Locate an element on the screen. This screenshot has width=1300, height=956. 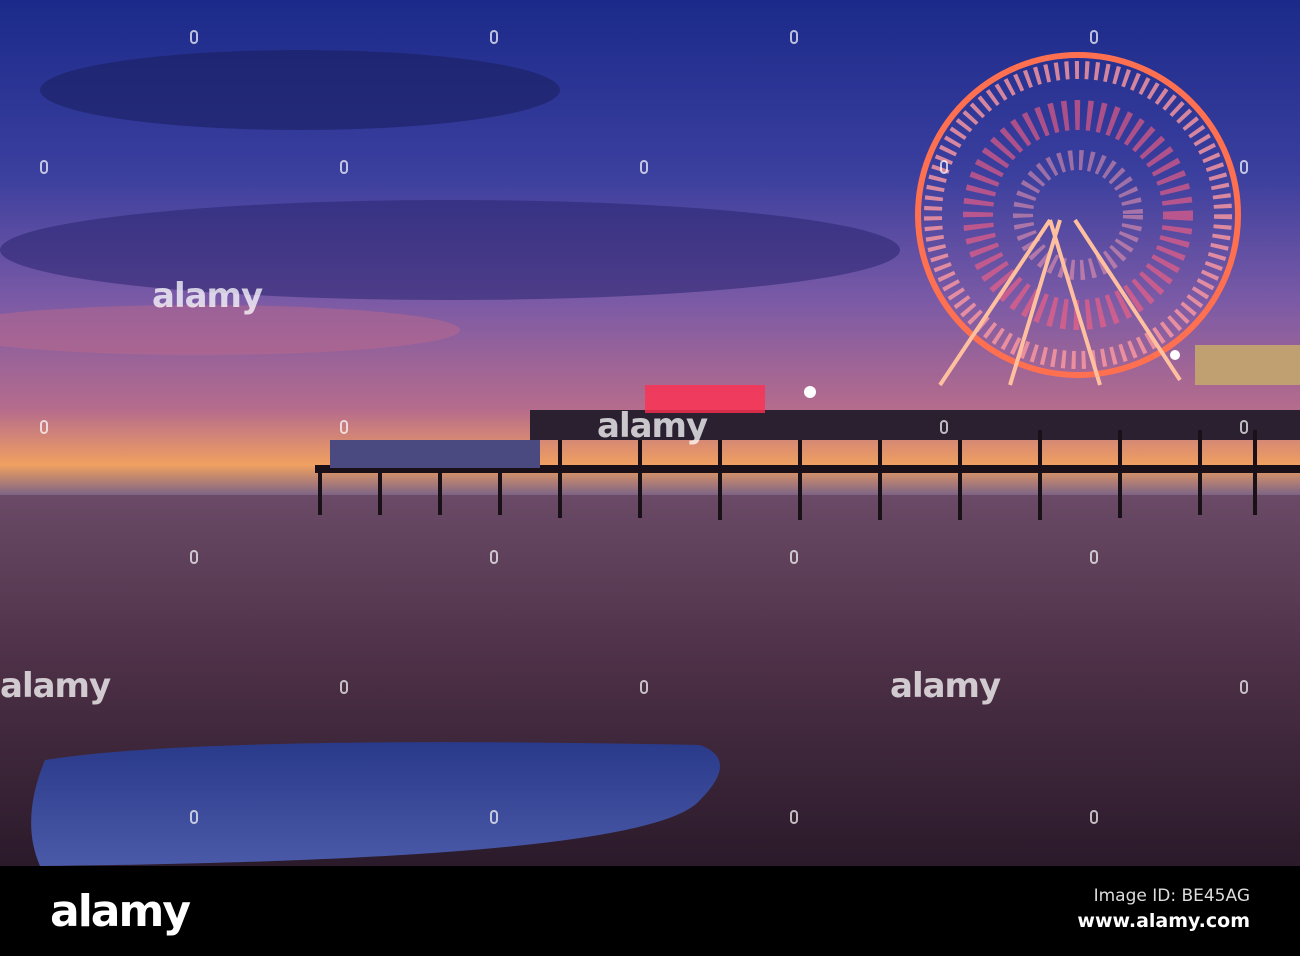
website-link: www.alamy.com is located at coordinates (1163, 921).